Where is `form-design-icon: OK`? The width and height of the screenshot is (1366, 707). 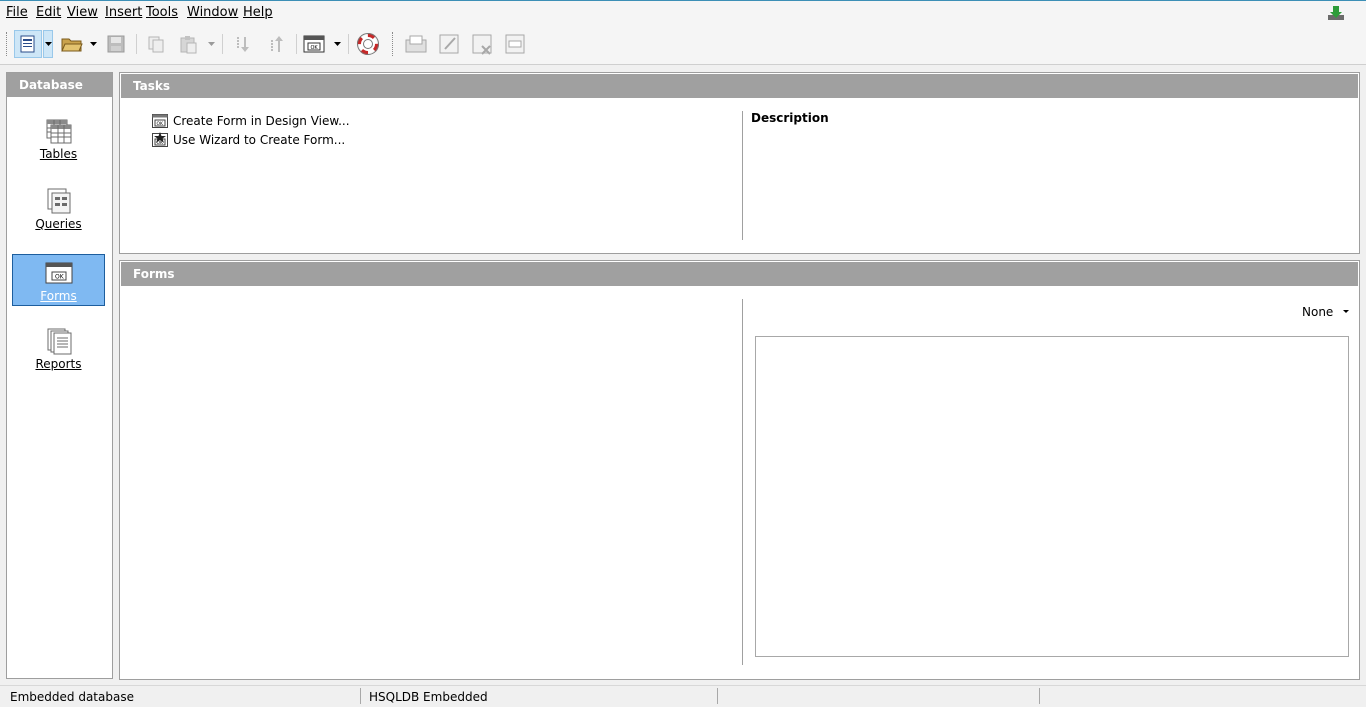 form-design-icon: OK is located at coordinates (160, 121).